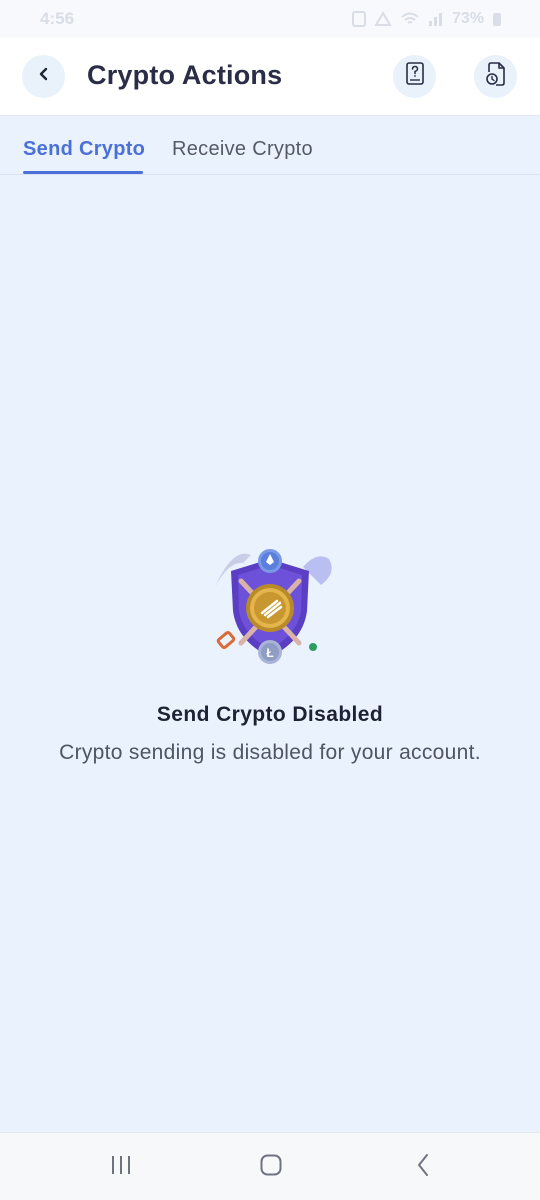  What do you see at coordinates (242, 149) in the screenshot?
I see `tab-receive-crypto: Receive Crypto` at bounding box center [242, 149].